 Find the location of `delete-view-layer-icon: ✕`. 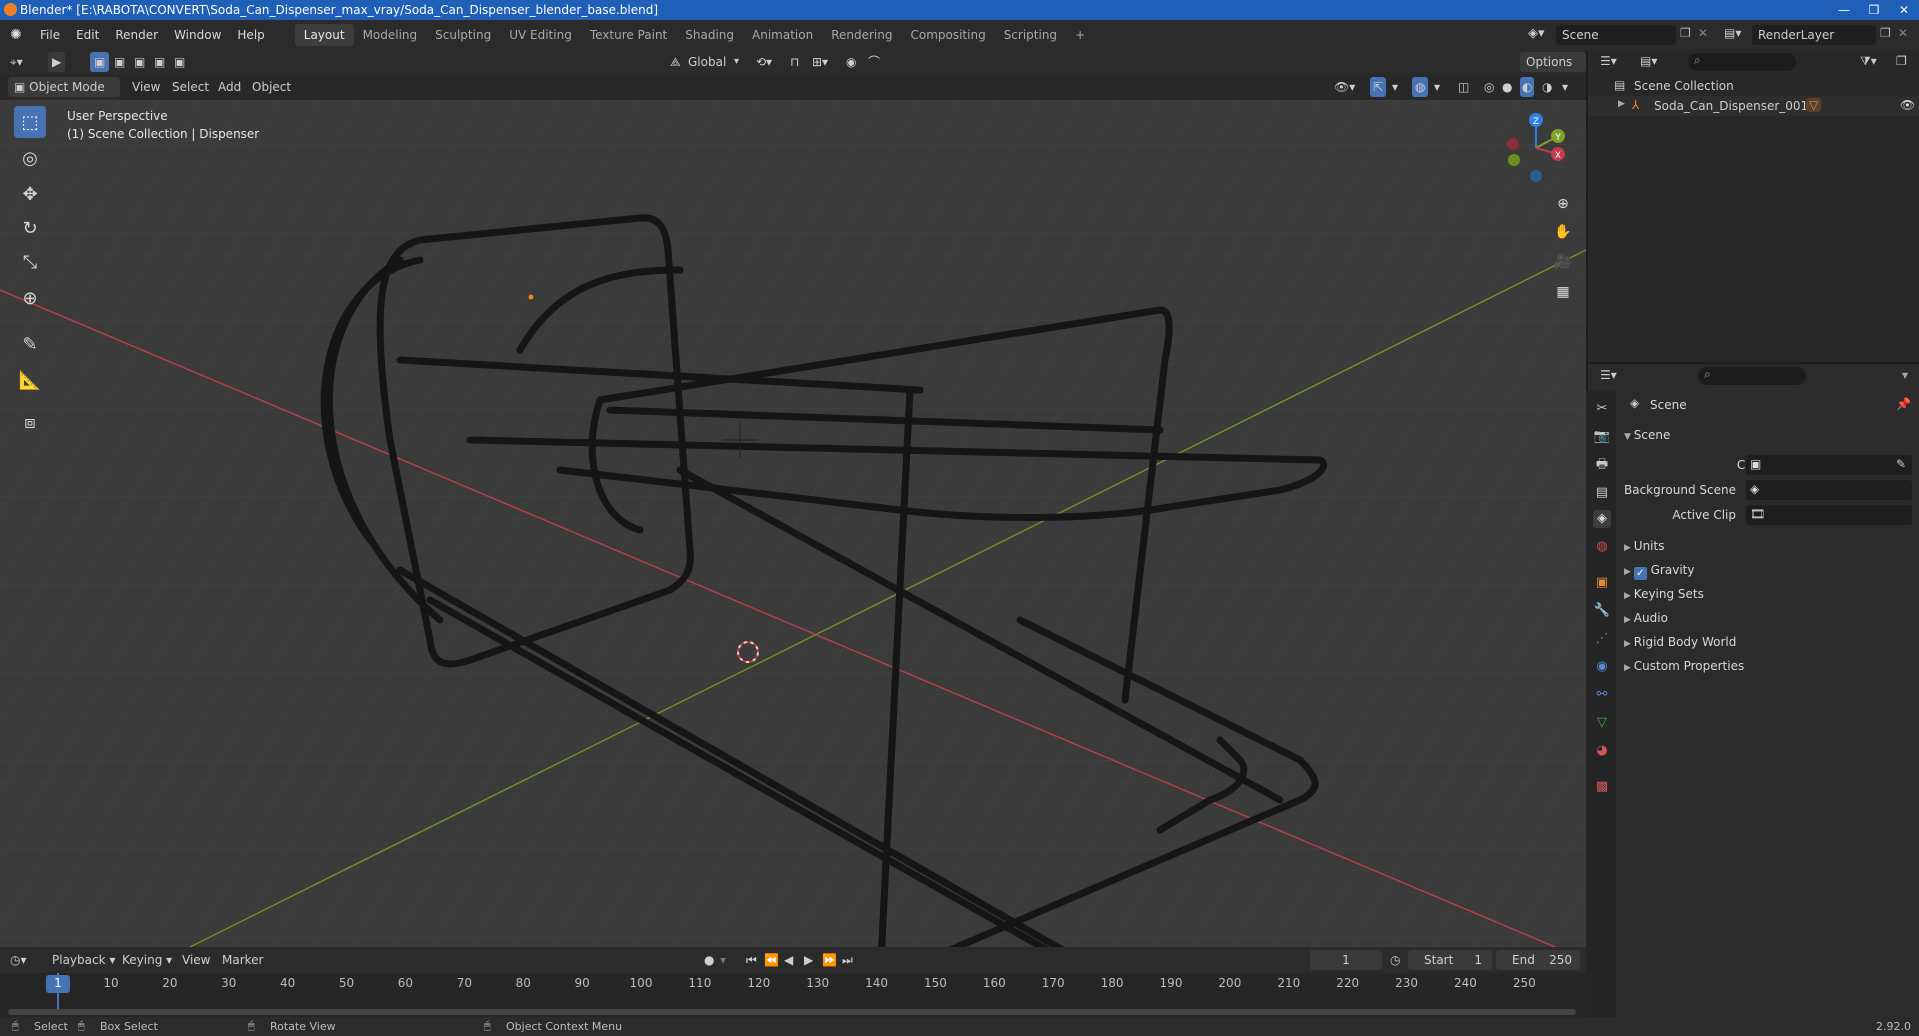

delete-view-layer-icon: ✕ is located at coordinates (1903, 33).